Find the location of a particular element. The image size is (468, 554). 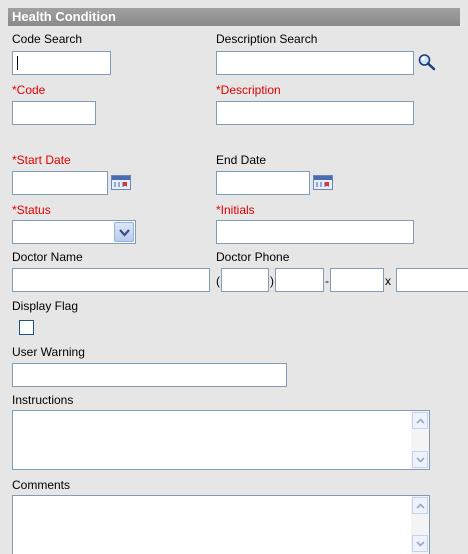

description-label-text: Description is located at coordinates (250, 90).